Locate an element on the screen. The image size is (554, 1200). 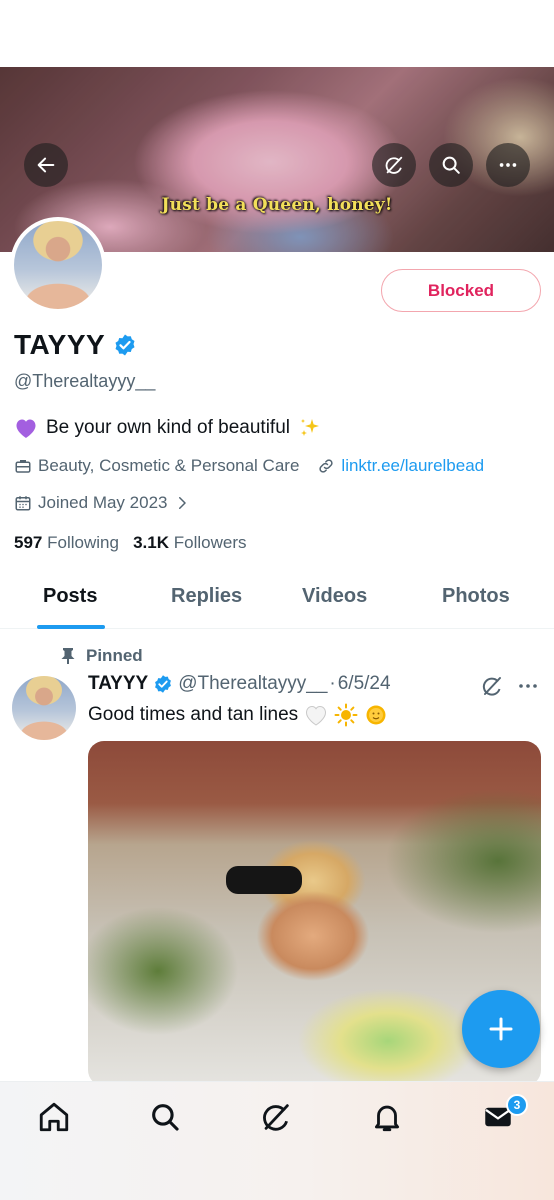
pinned-label-row: Pinned is located at coordinates (101, 656).